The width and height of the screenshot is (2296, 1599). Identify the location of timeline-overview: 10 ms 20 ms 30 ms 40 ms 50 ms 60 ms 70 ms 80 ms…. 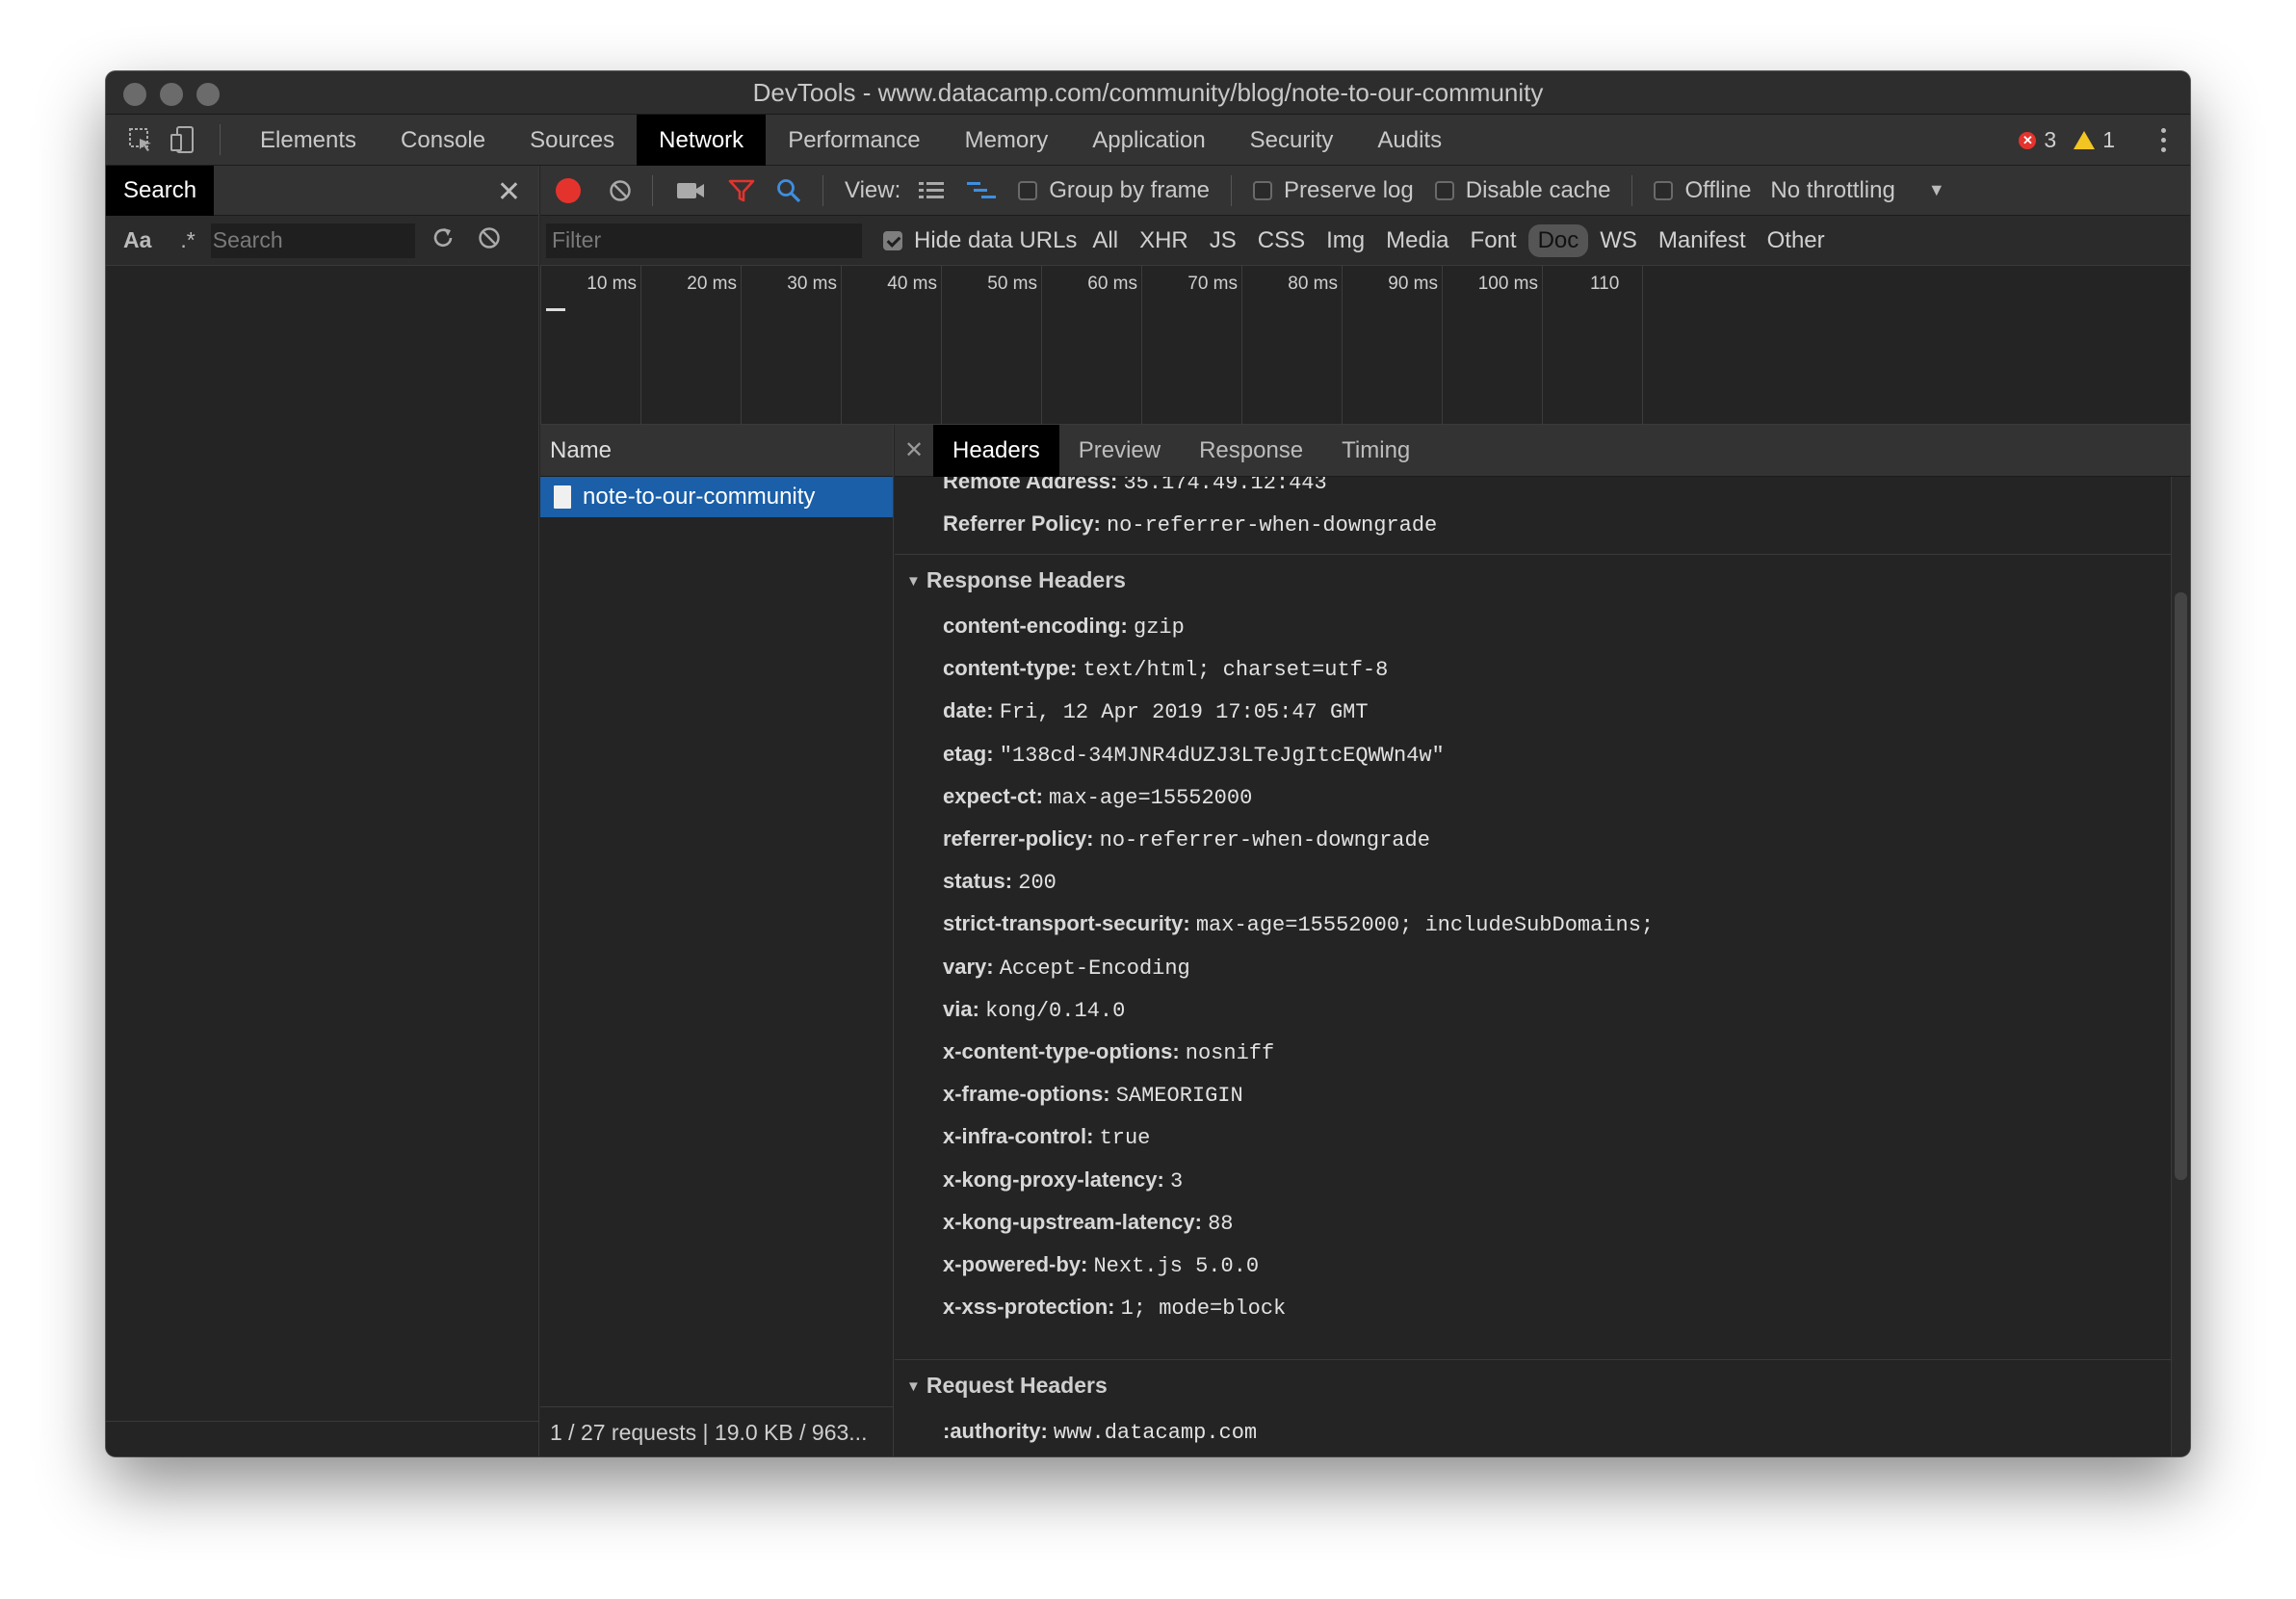
(1365, 345).